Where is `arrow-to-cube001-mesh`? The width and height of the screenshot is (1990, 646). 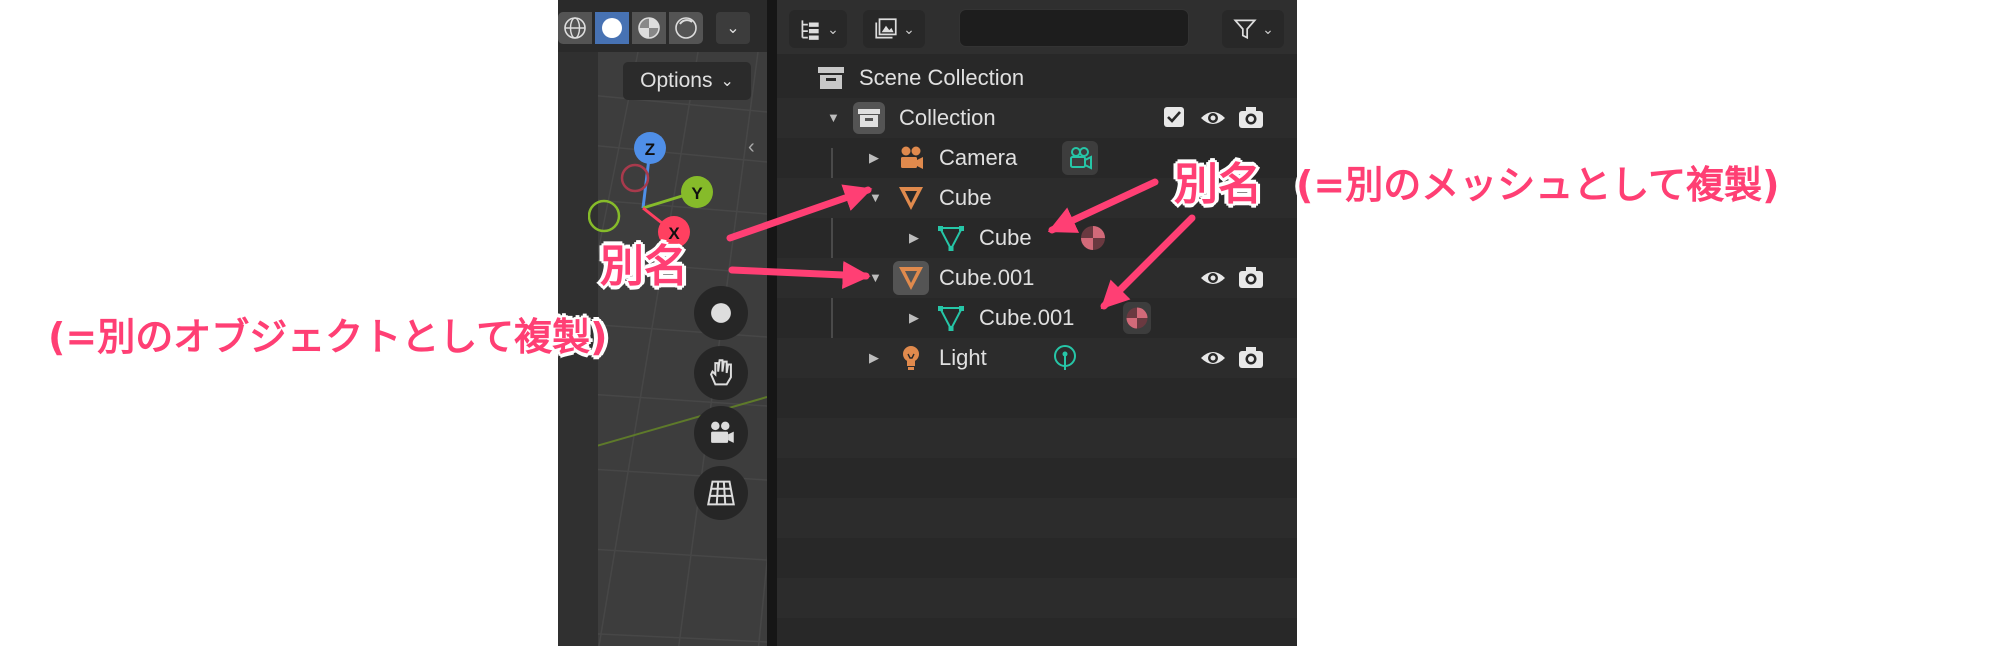 arrow-to-cube001-mesh is located at coordinates (1148, 262).